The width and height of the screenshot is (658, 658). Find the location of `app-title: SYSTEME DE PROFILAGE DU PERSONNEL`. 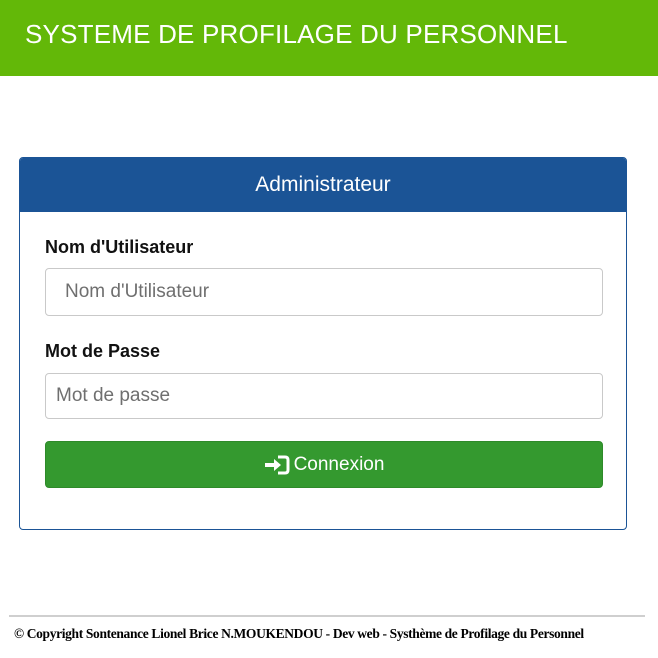

app-title: SYSTEME DE PROFILAGE DU PERSONNEL is located at coordinates (296, 34).